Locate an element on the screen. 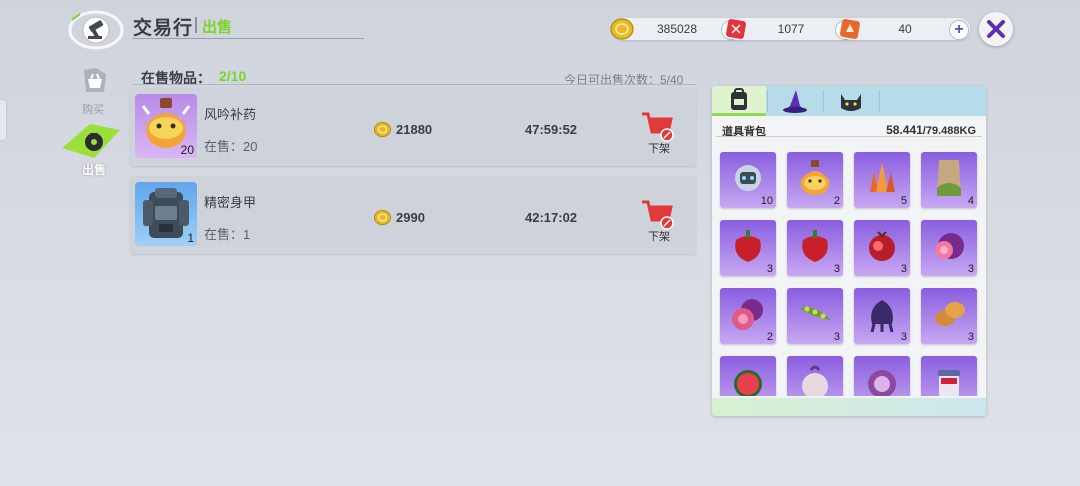  backpack-slot: 4 is located at coordinates (949, 180).